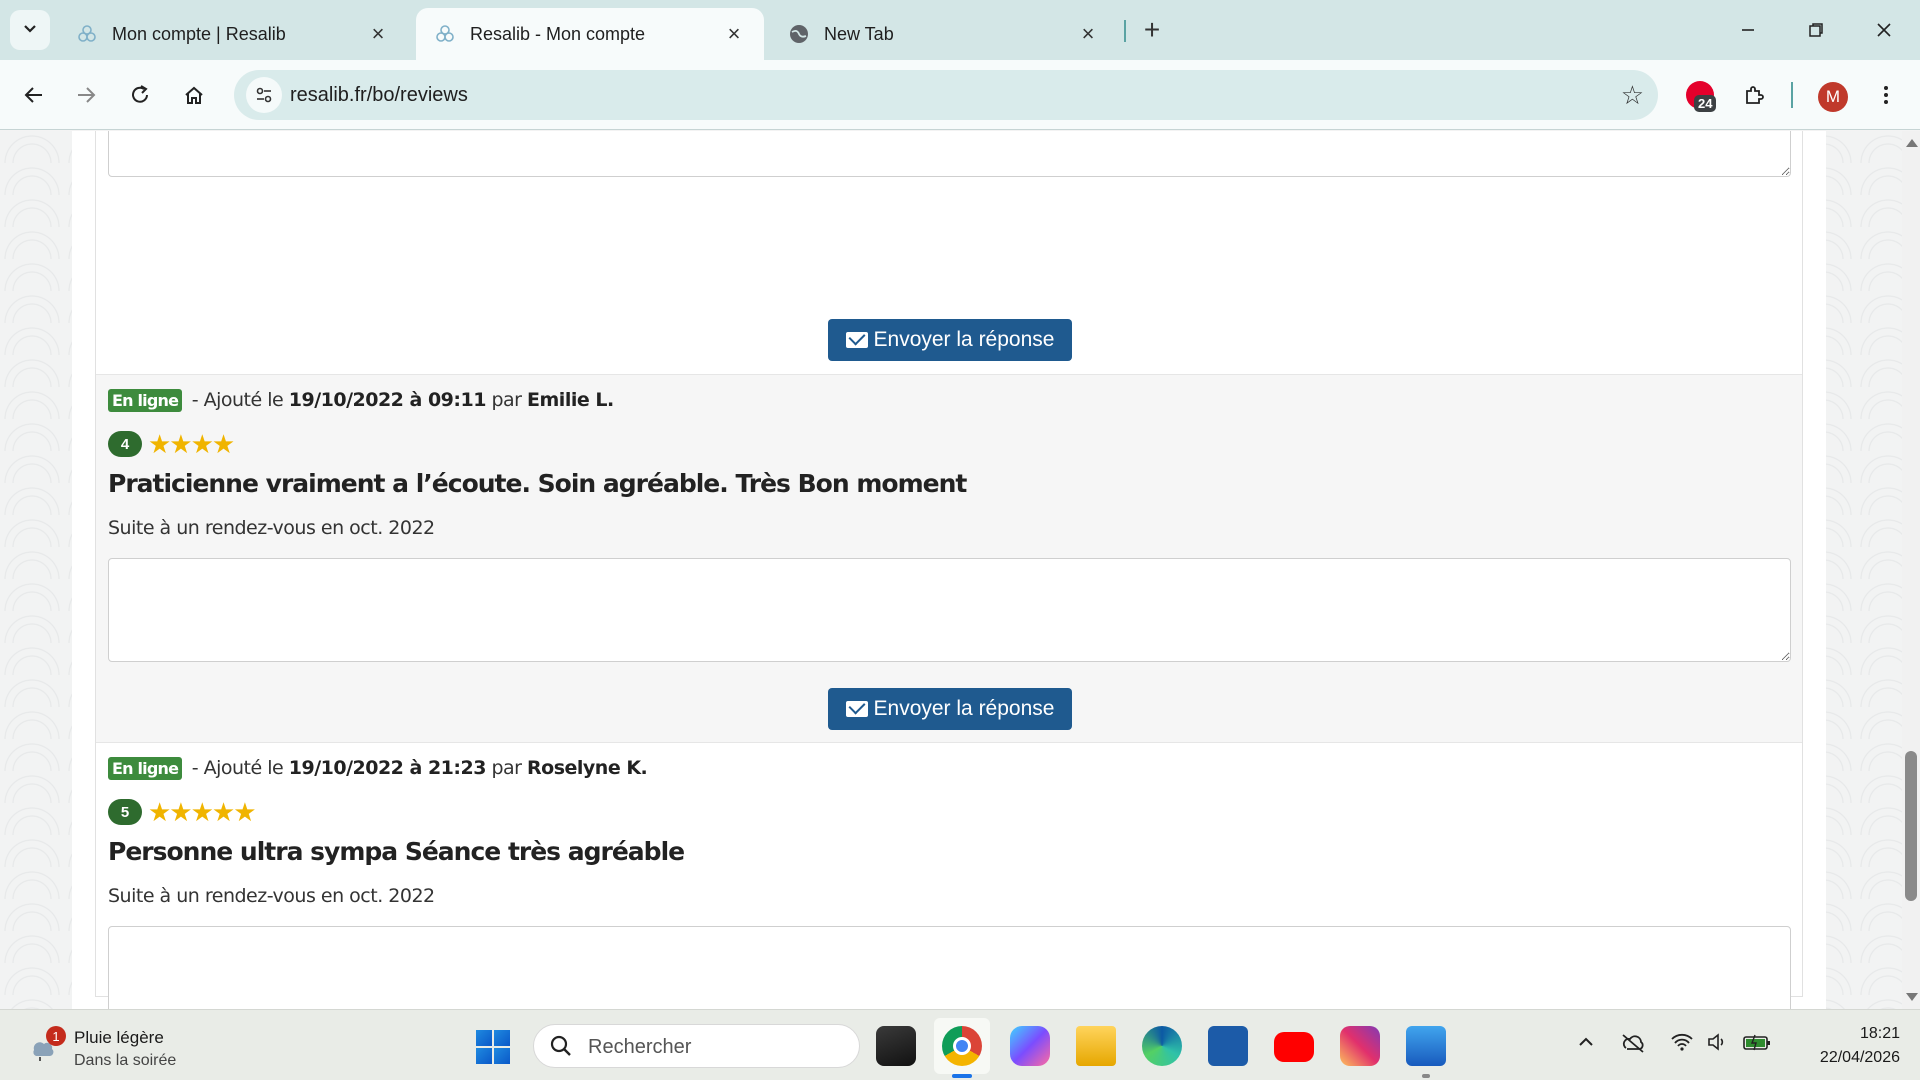 Image resolution: width=1920 pixels, height=1080 pixels. Describe the element at coordinates (119, 1037) in the screenshot. I see `weather-condition: Pluie légère` at that location.